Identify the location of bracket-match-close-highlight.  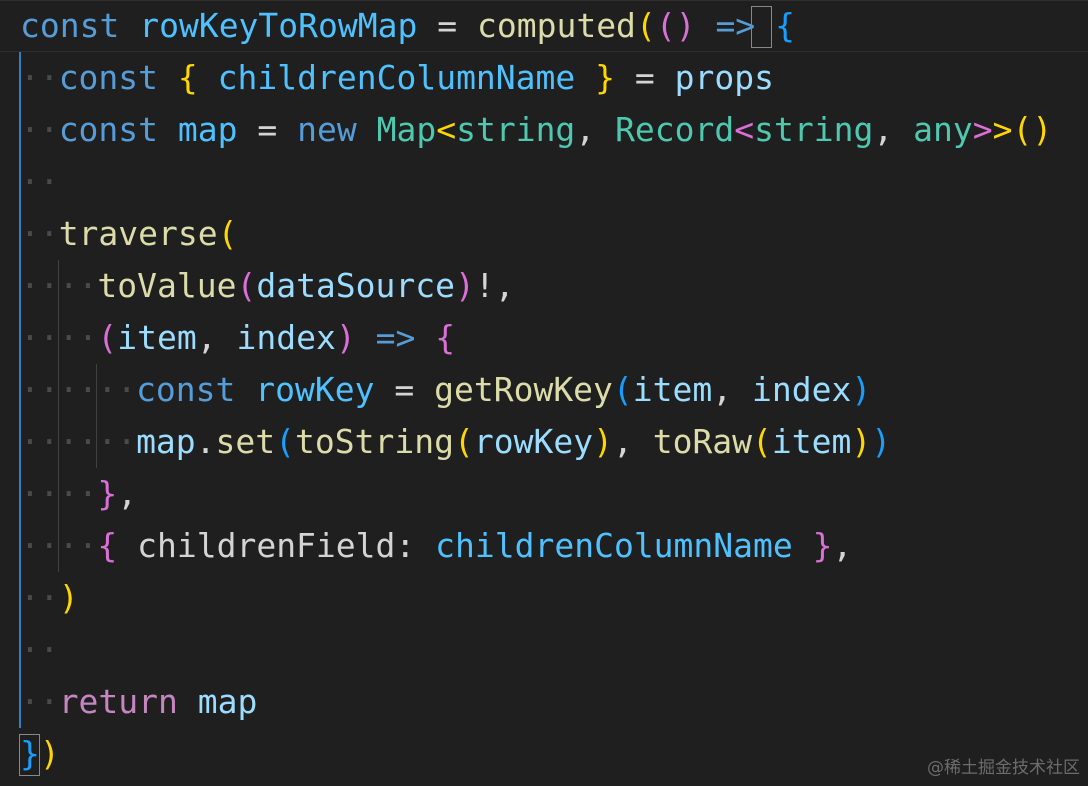
(29, 755).